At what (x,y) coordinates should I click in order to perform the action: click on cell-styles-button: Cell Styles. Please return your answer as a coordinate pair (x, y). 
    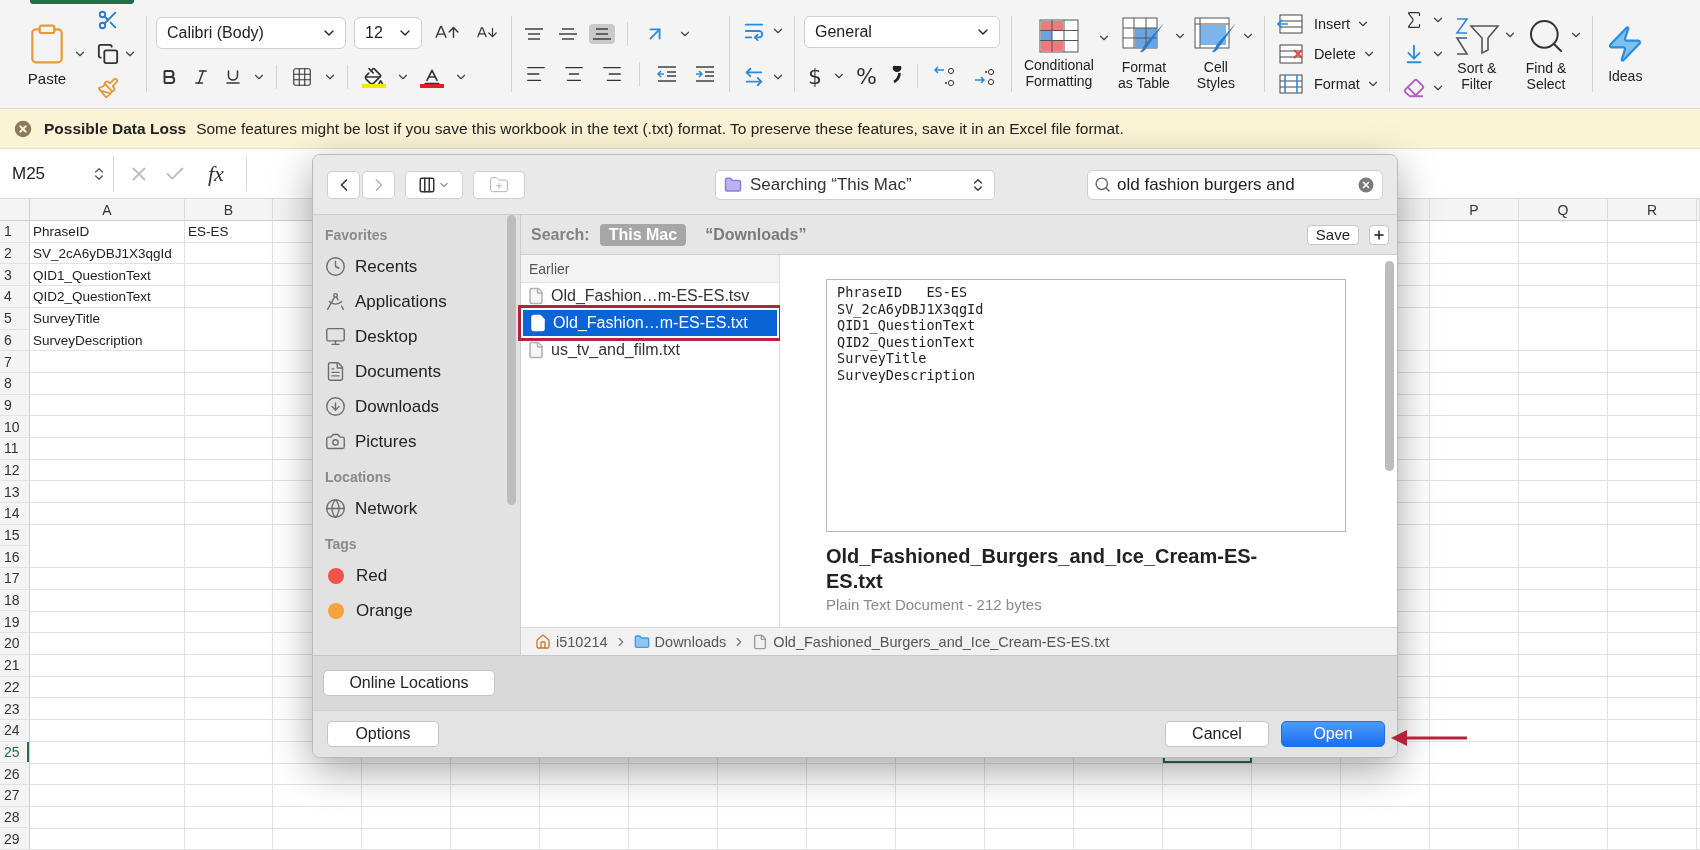
    Looking at the image, I should click on (1215, 54).